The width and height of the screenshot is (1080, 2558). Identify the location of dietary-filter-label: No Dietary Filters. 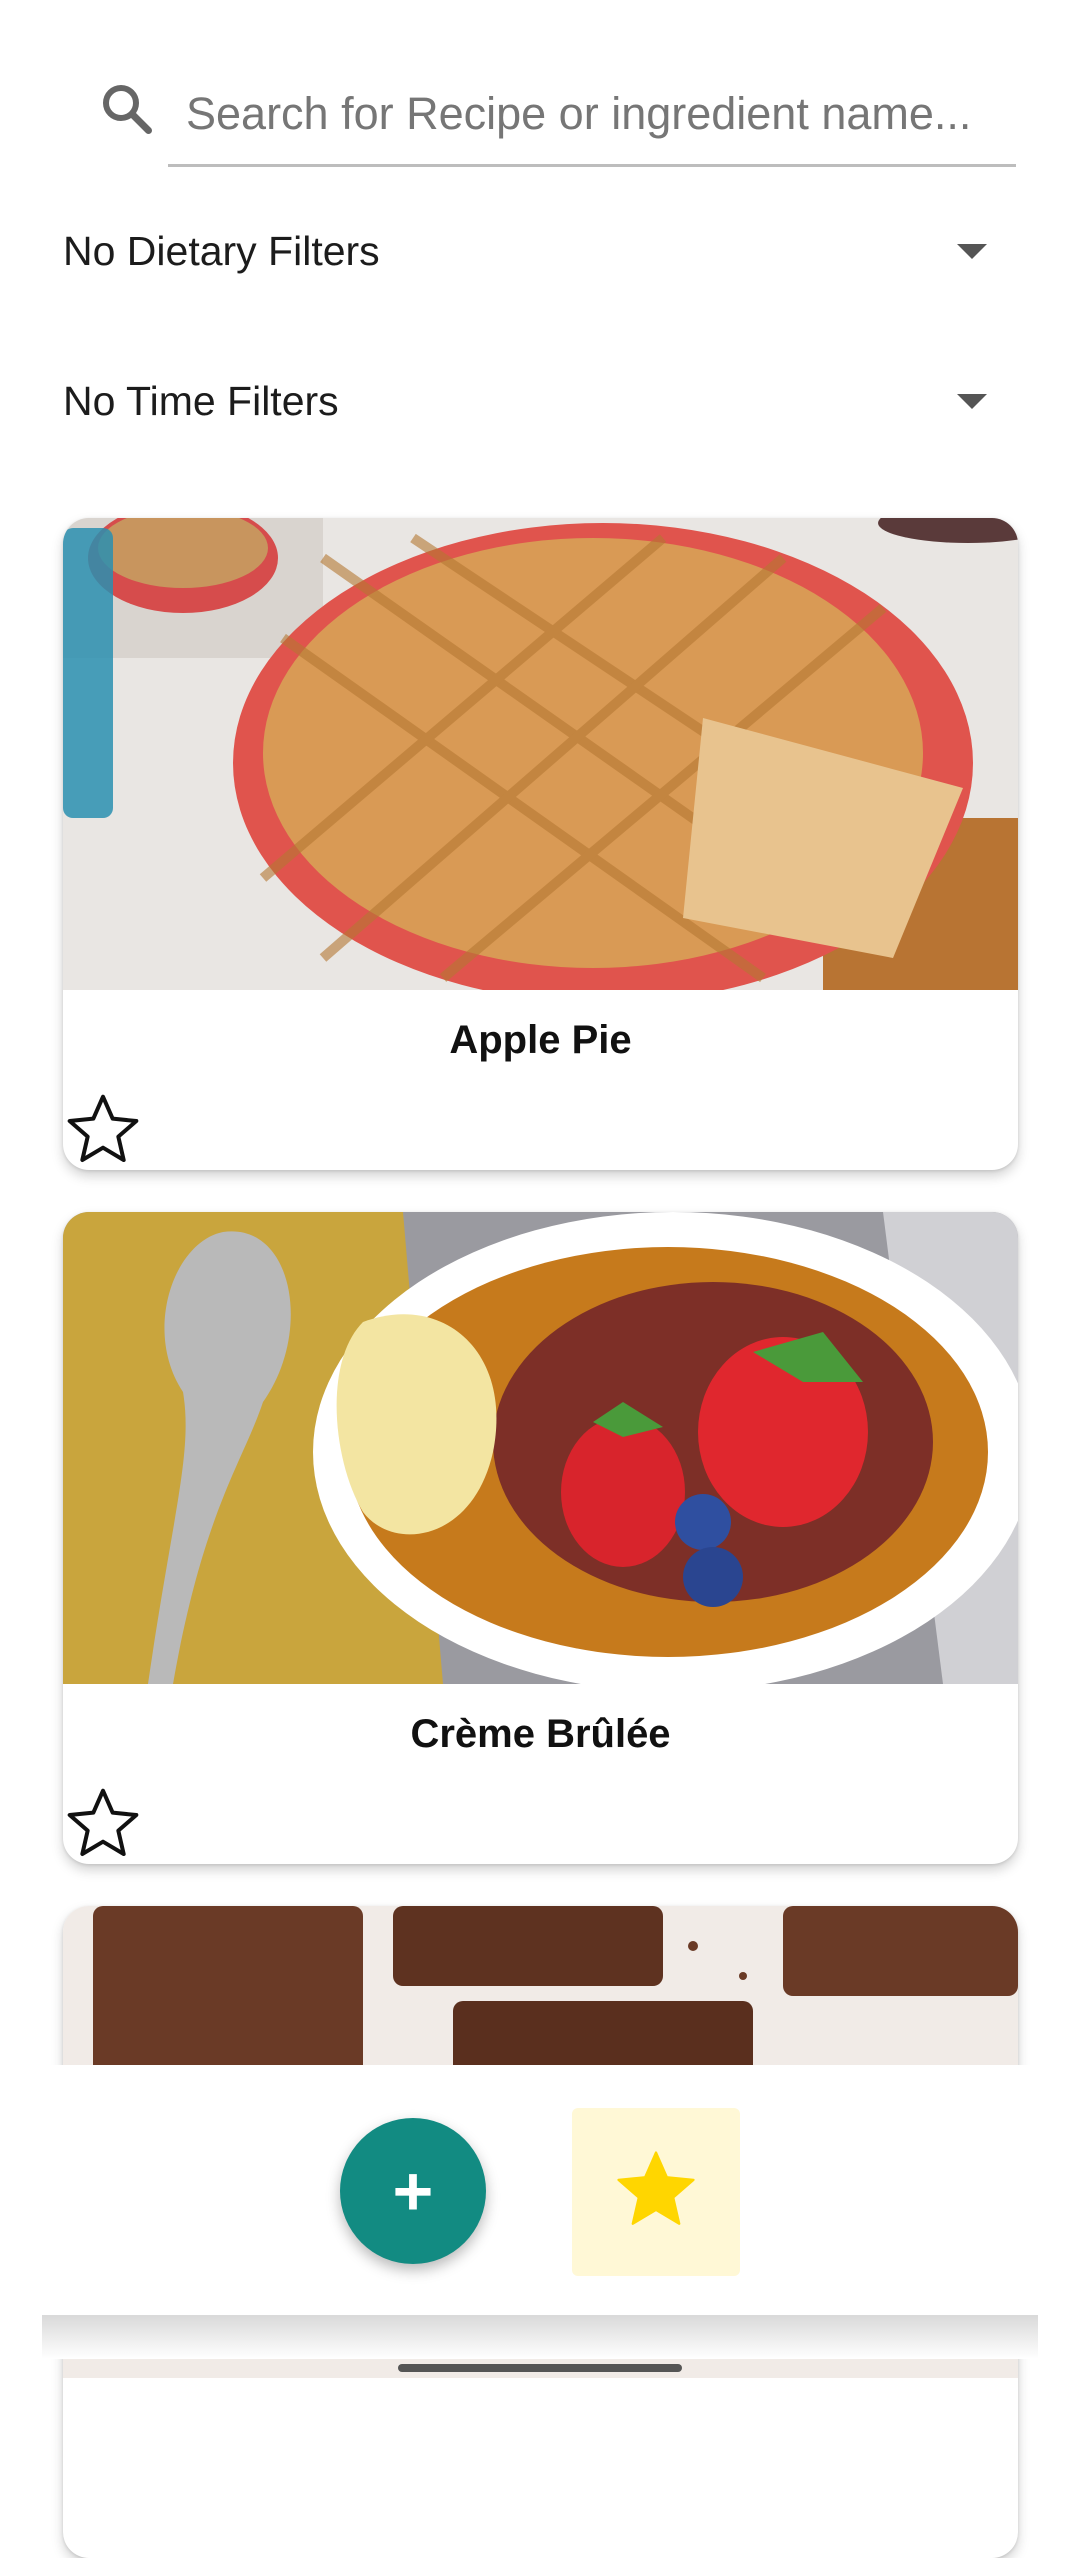
(221, 251).